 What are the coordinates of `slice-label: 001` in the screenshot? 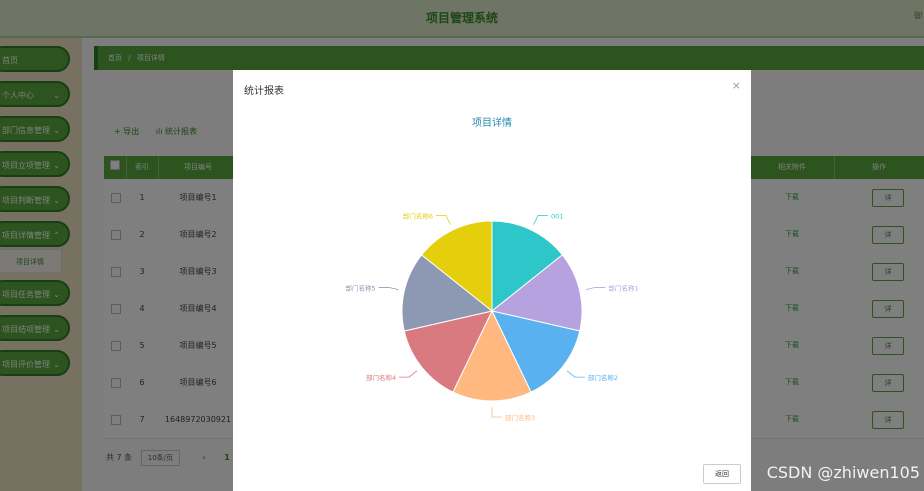 It's located at (557, 216).